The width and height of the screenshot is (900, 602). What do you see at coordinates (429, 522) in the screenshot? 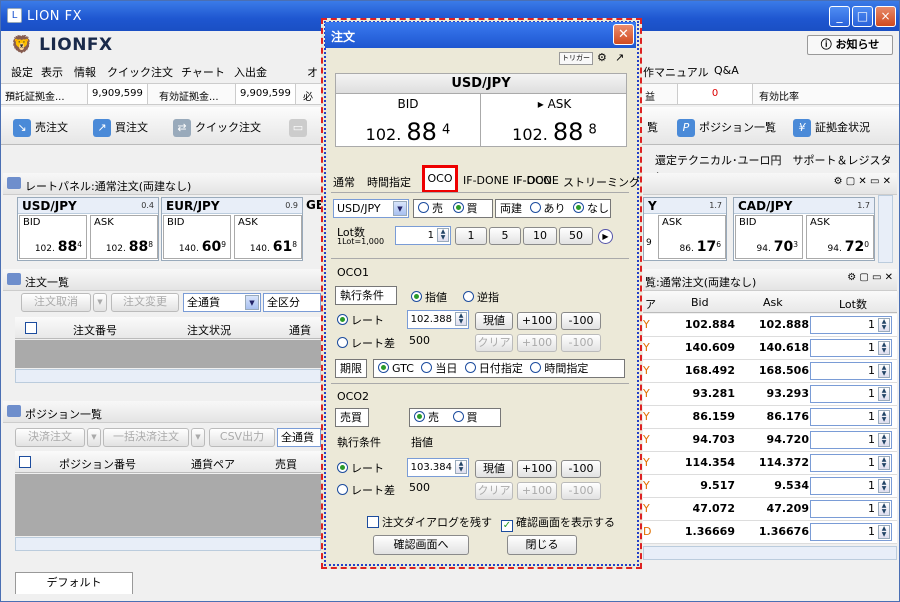
I see `keep-dialog-checkbox: 注文ダイアログを残す` at bounding box center [429, 522].